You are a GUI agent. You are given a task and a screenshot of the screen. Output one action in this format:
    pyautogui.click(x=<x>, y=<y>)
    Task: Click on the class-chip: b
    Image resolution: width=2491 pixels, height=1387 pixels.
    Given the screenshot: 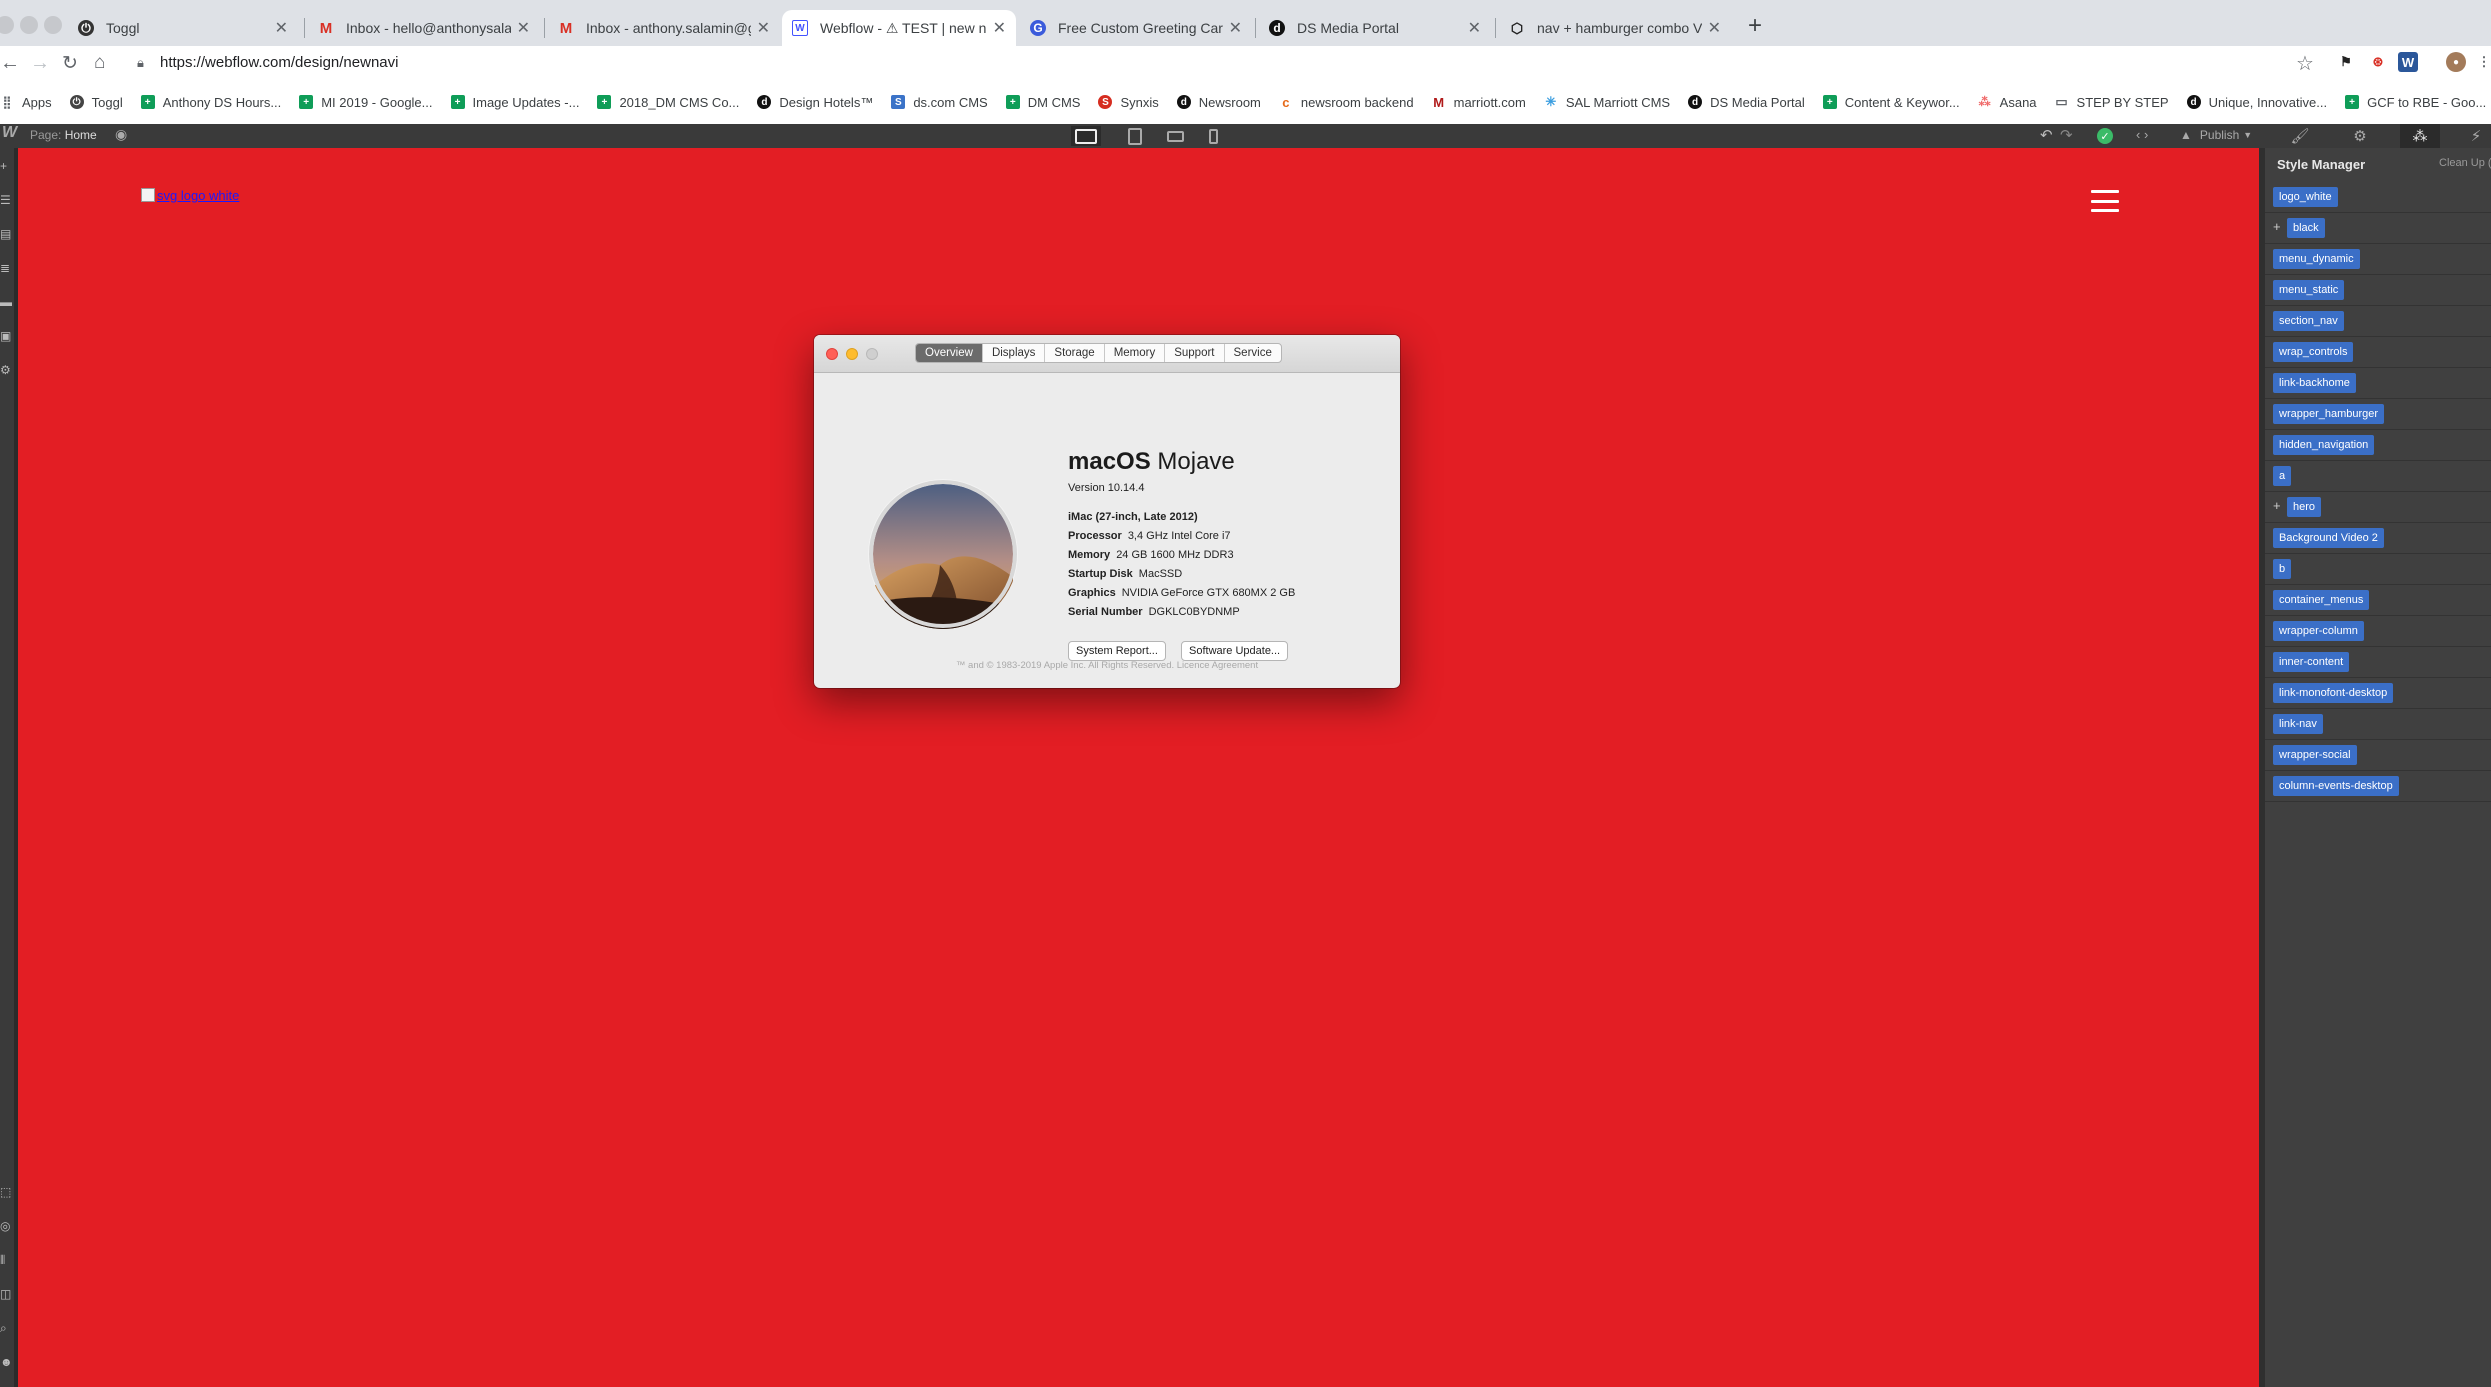 What is the action you would take?
    pyautogui.click(x=2282, y=569)
    